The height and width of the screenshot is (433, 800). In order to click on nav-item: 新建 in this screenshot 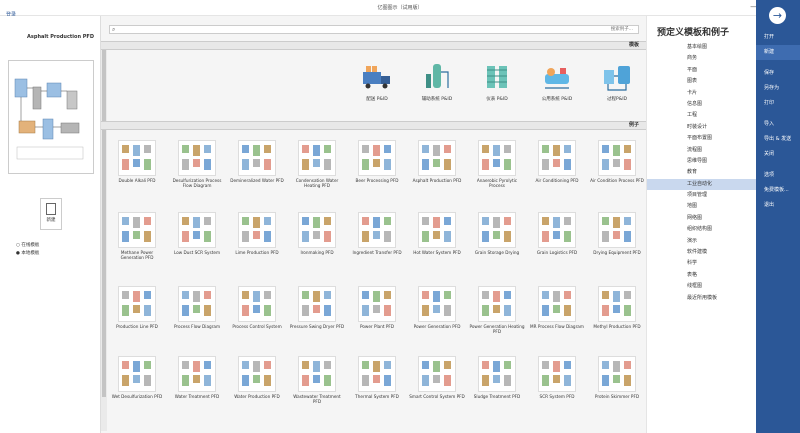, I will do `click(778, 52)`.